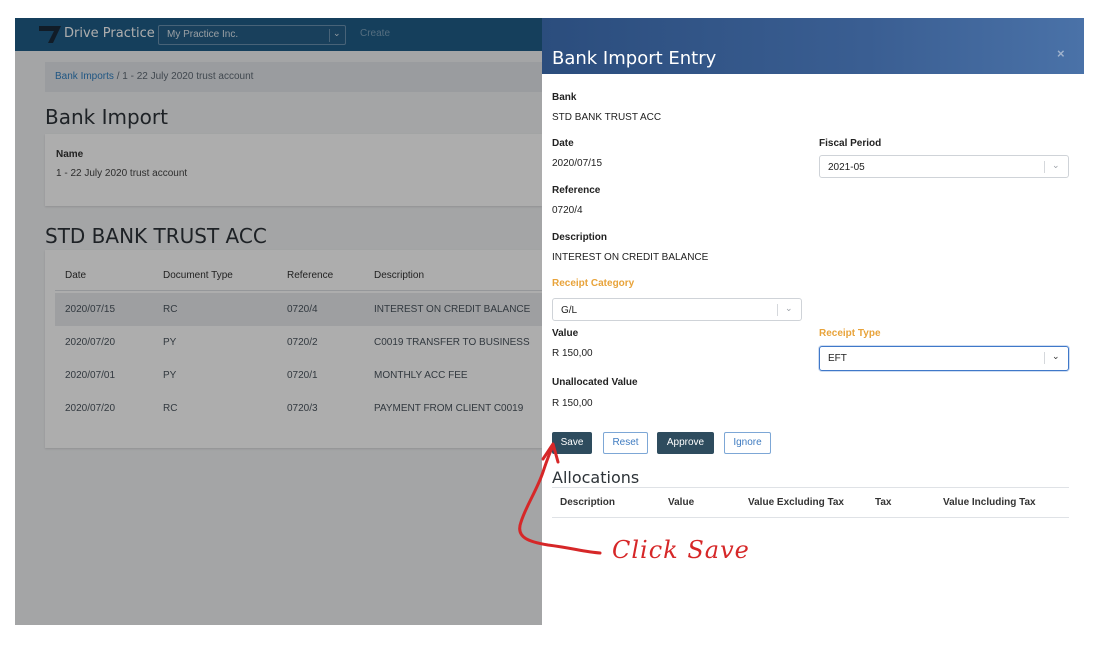  I want to click on save-button: Save, so click(572, 443).